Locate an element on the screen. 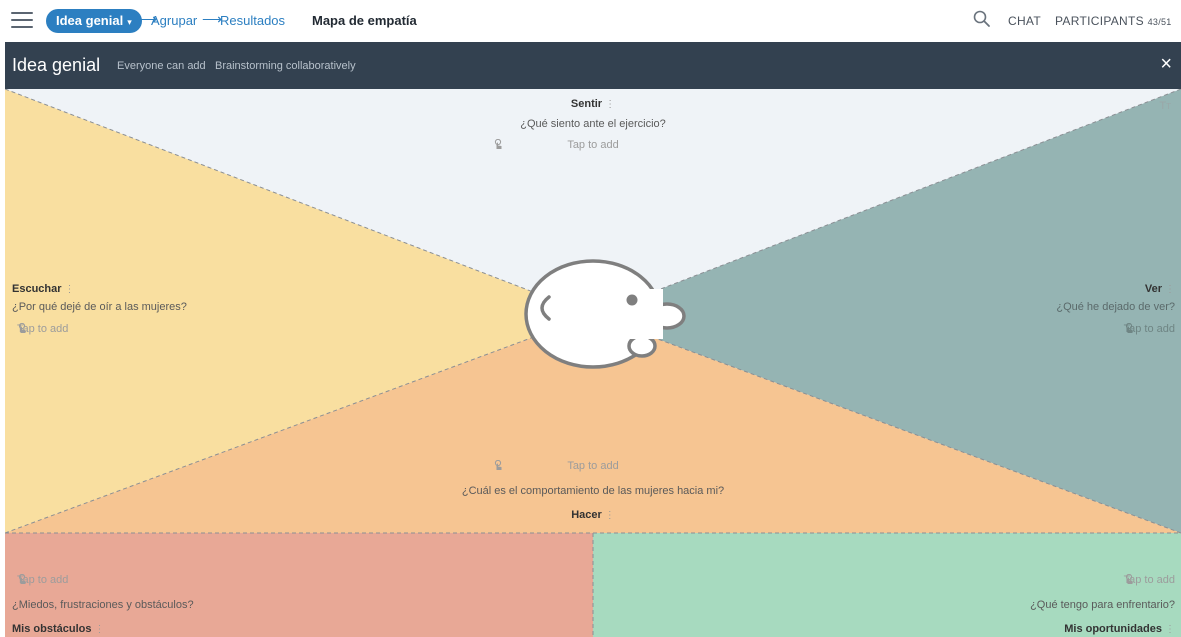 The height and width of the screenshot is (637, 1181). search-icon is located at coordinates (982, 19).